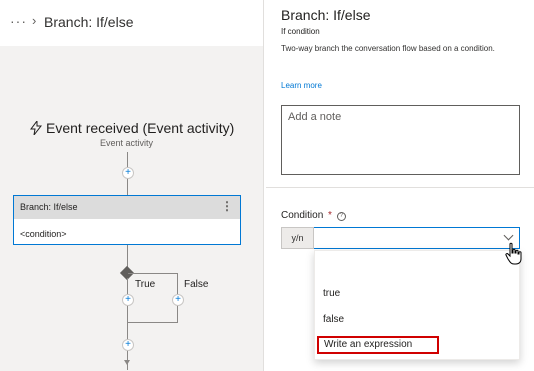 Image resolution: width=534 pixels, height=371 pixels. Describe the element at coordinates (127, 207) in the screenshot. I see `branch-node-header: Branch: If/else ⋮` at that location.